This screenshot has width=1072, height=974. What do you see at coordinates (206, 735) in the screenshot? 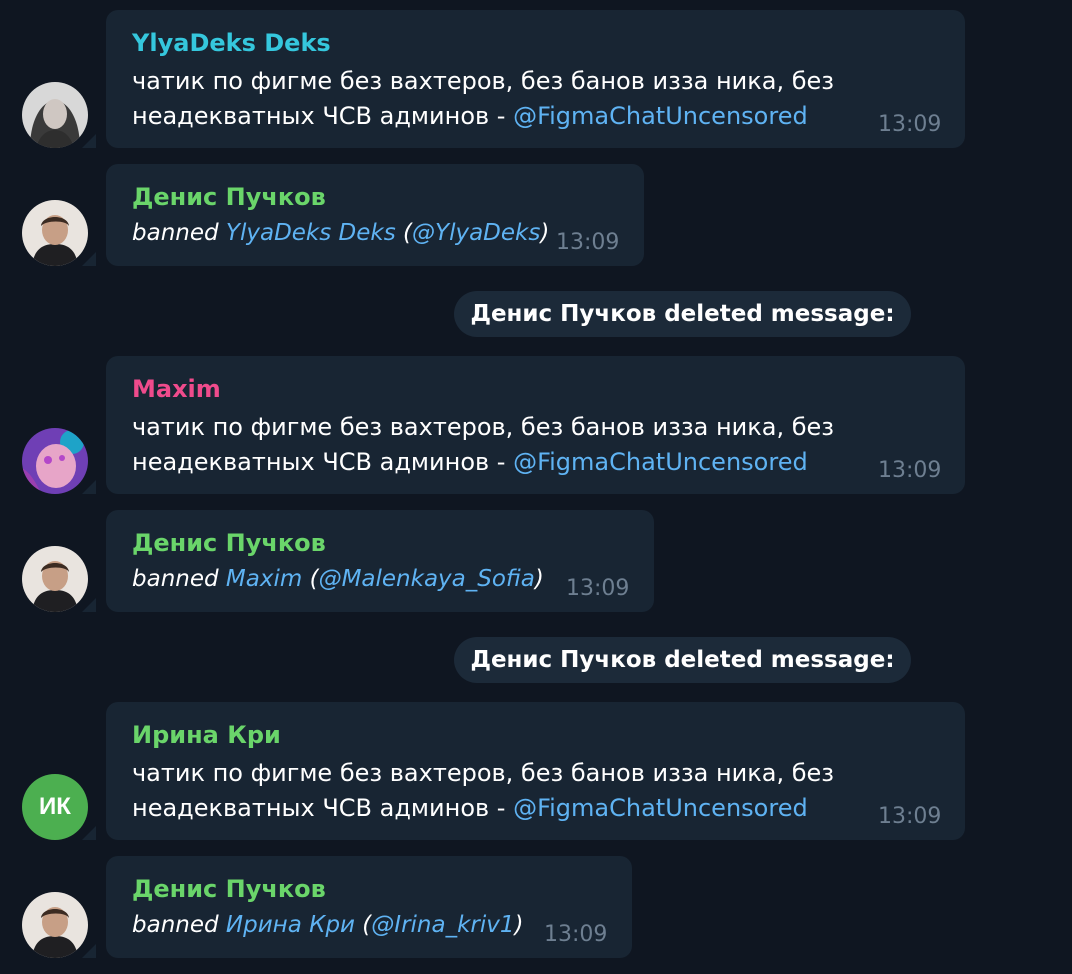
I see `sender-name: Ирина Кри` at bounding box center [206, 735].